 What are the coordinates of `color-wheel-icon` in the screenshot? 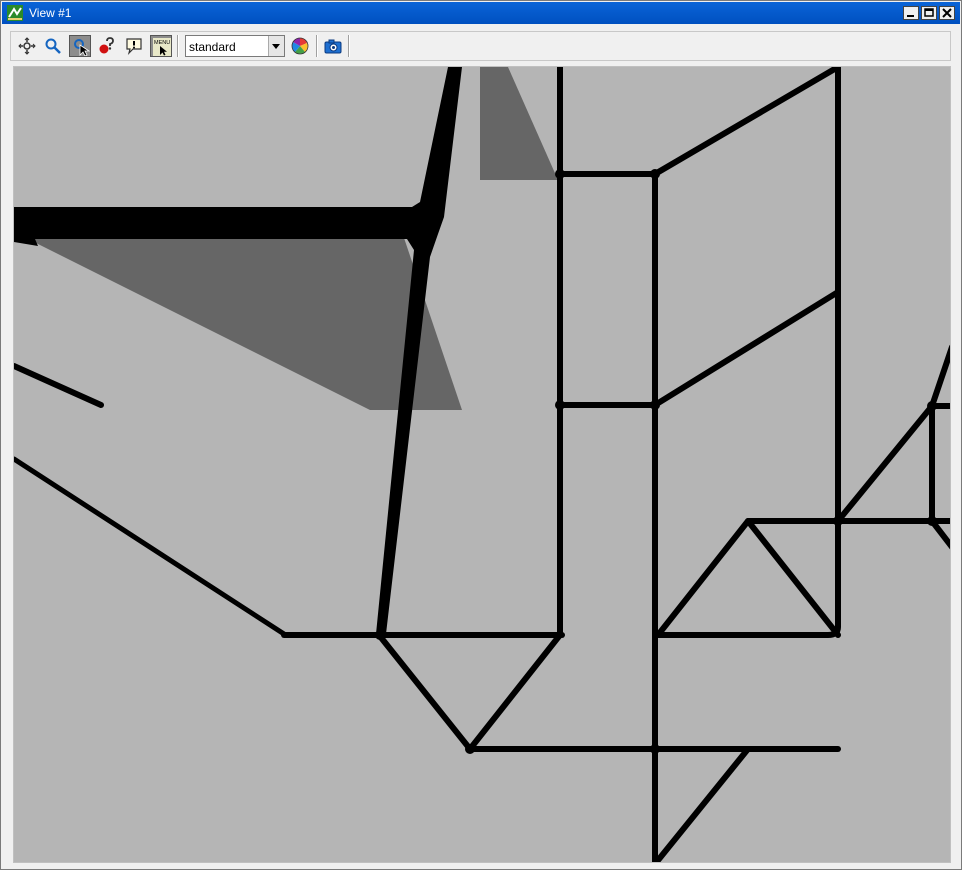 It's located at (300, 46).